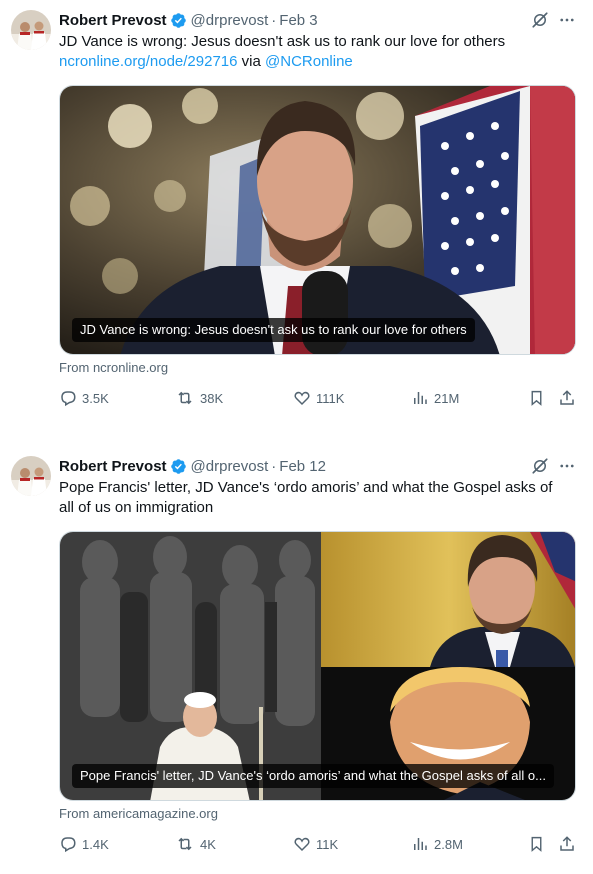 The image size is (593, 874). What do you see at coordinates (309, 61) in the screenshot?
I see `mention-link: @NCRonline` at bounding box center [309, 61].